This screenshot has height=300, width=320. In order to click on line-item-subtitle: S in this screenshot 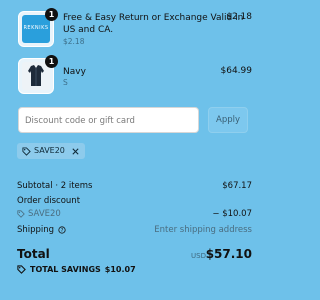, I will do `click(65, 82)`.